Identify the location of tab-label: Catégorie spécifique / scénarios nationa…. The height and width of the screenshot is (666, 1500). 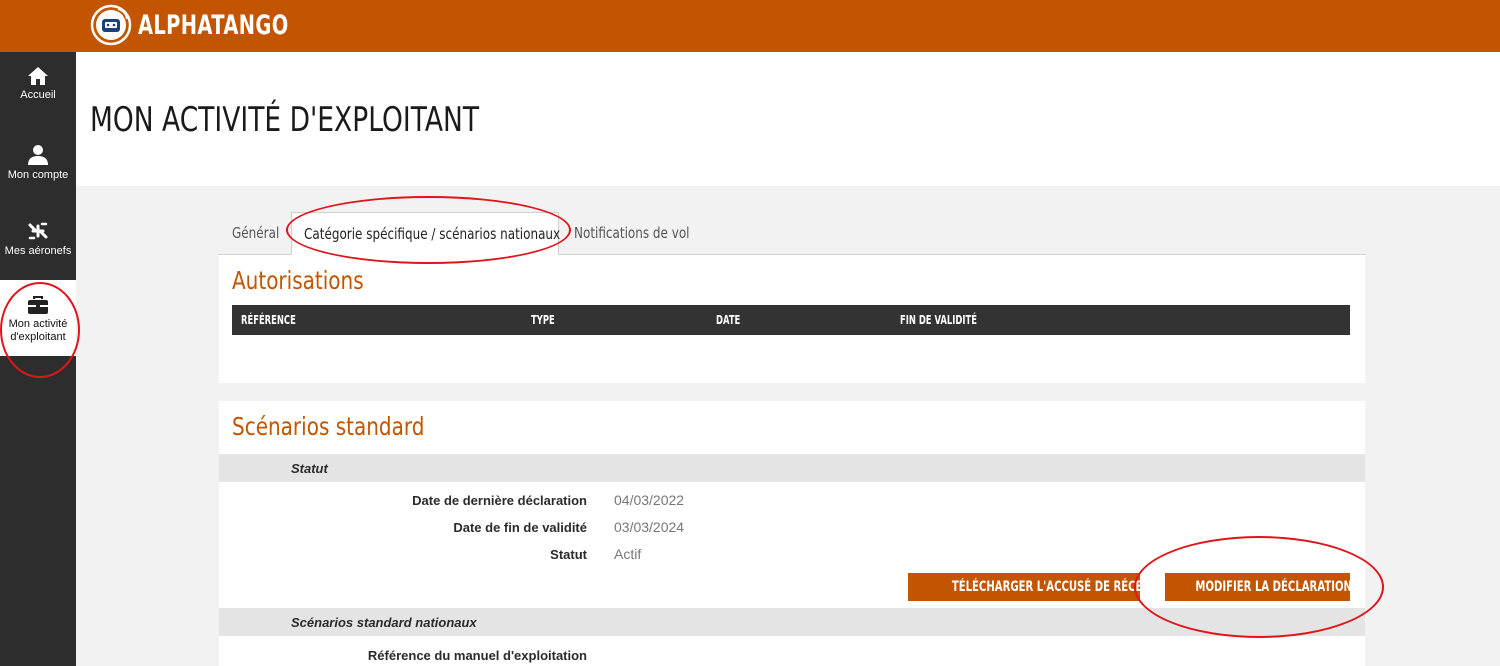
(432, 234).